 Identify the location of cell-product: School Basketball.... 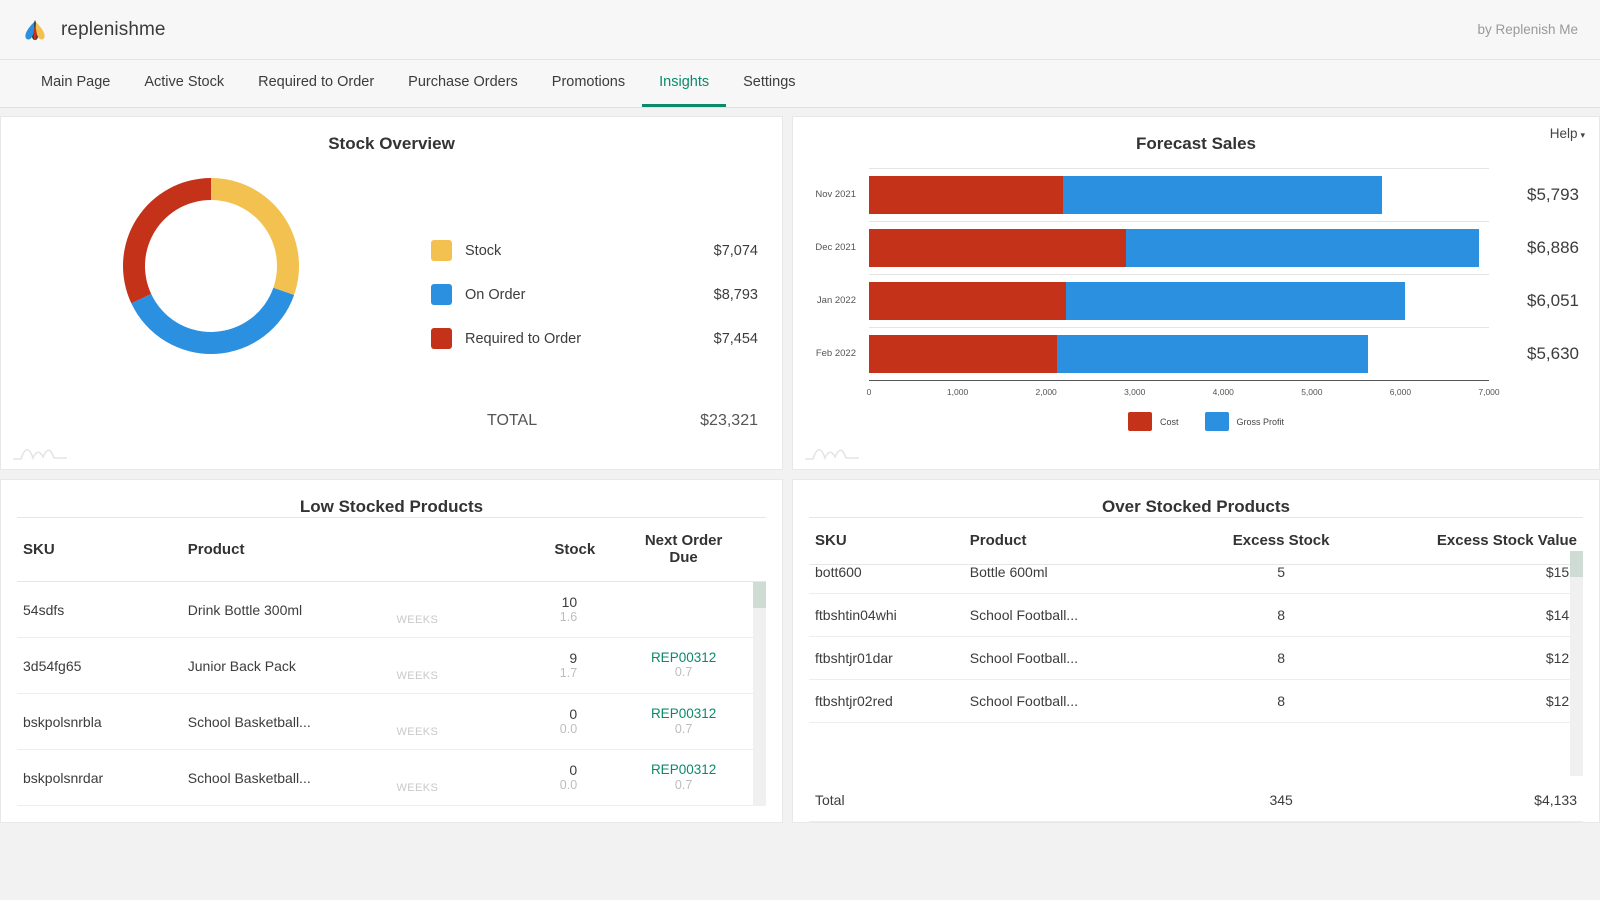
(294, 778).